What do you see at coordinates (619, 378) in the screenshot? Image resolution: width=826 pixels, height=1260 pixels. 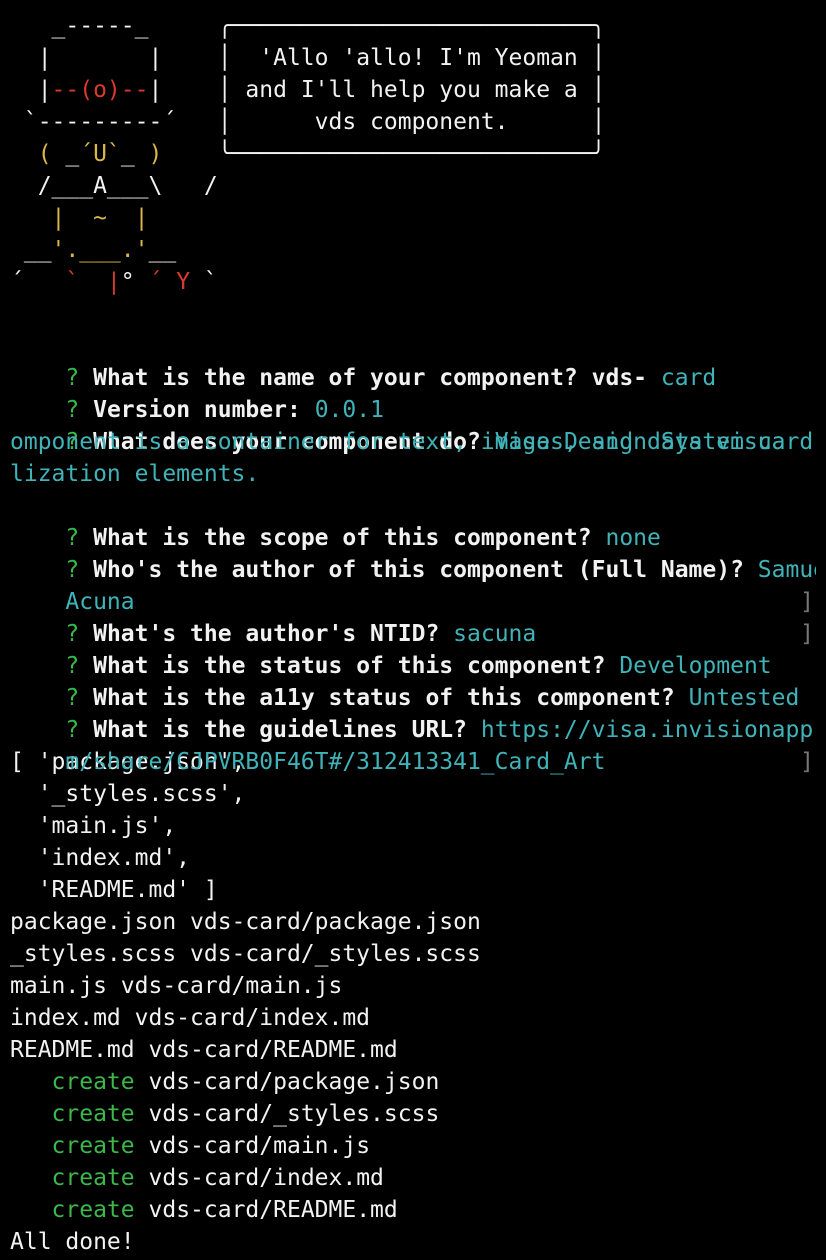 I see `prompt-answer-prefix: vds-` at bounding box center [619, 378].